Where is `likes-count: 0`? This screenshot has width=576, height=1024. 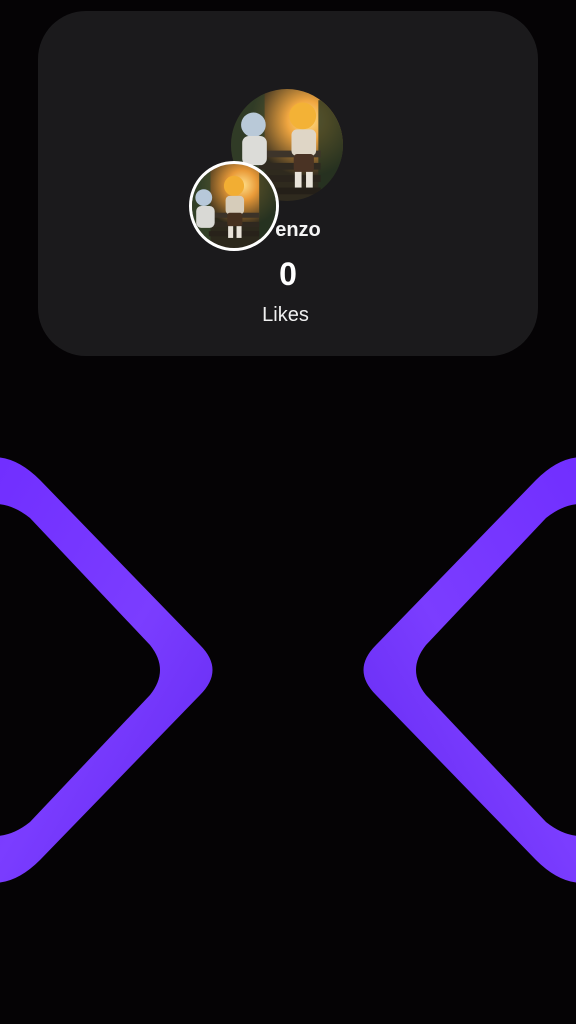 likes-count: 0 is located at coordinates (288, 274).